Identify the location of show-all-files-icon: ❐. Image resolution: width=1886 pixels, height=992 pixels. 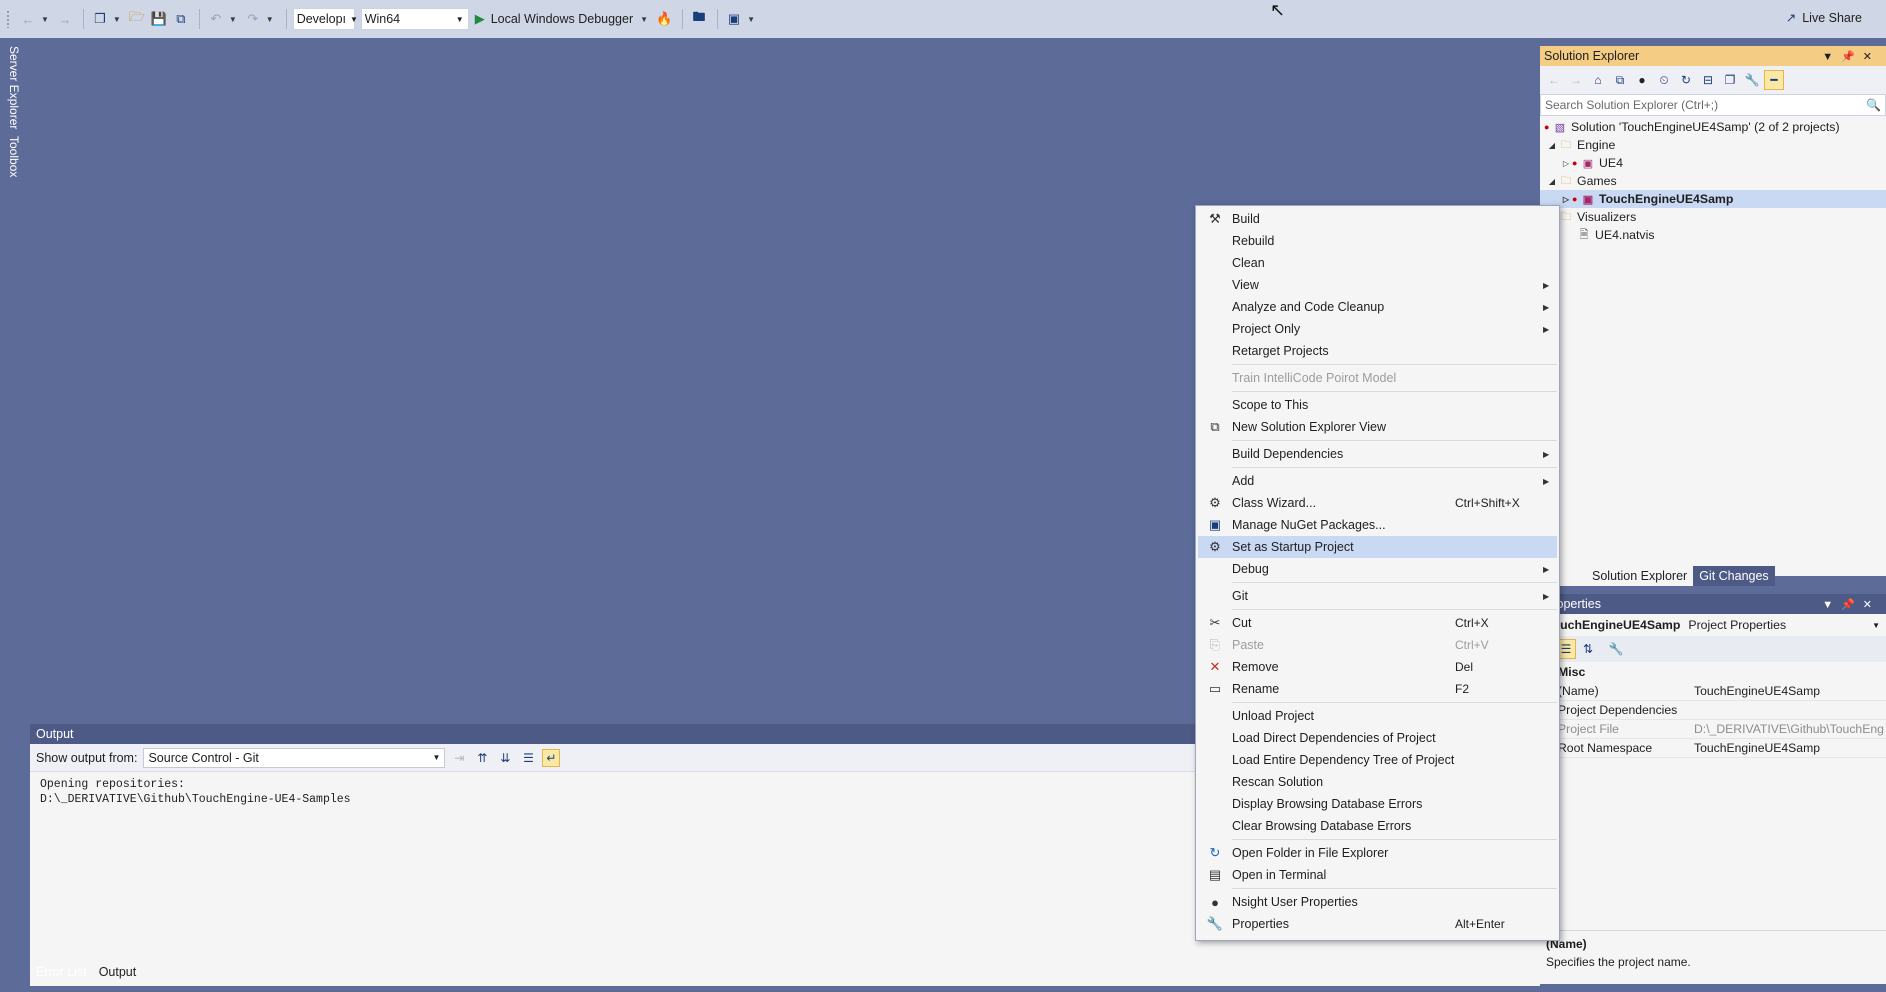
(1730, 80).